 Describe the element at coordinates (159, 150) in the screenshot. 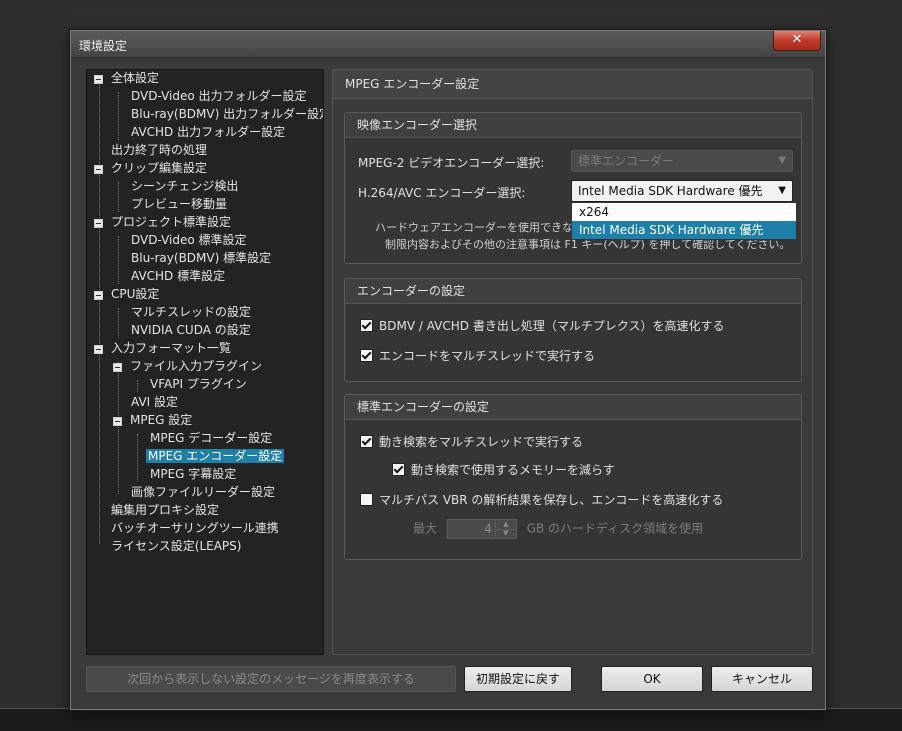

I see `tree-item-output-finish: 出力終了時の処理` at that location.